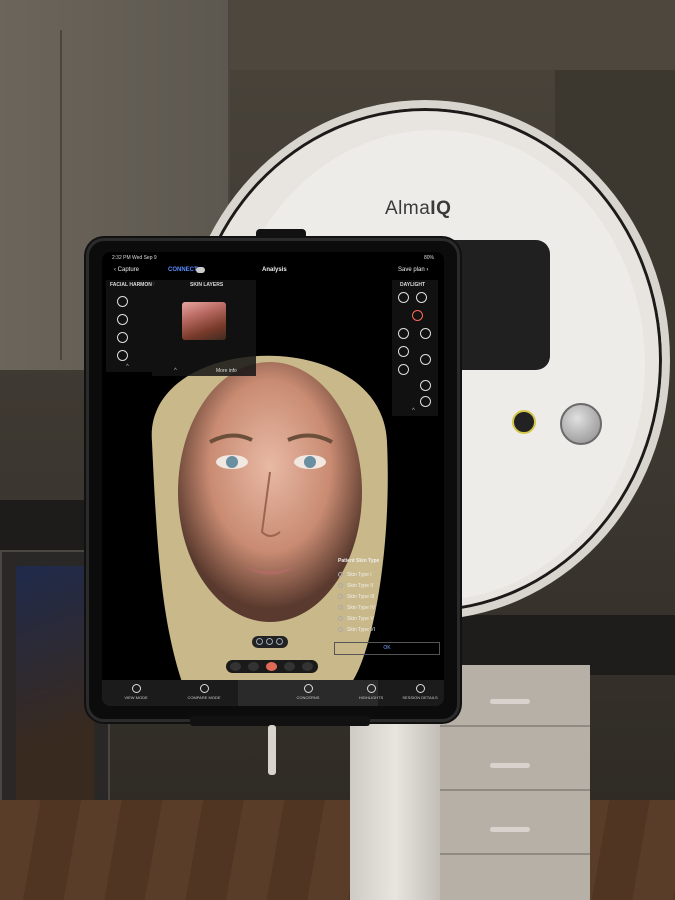  What do you see at coordinates (415, 348) in the screenshot?
I see `daylight-panel: DAYLIGHT ^` at bounding box center [415, 348].